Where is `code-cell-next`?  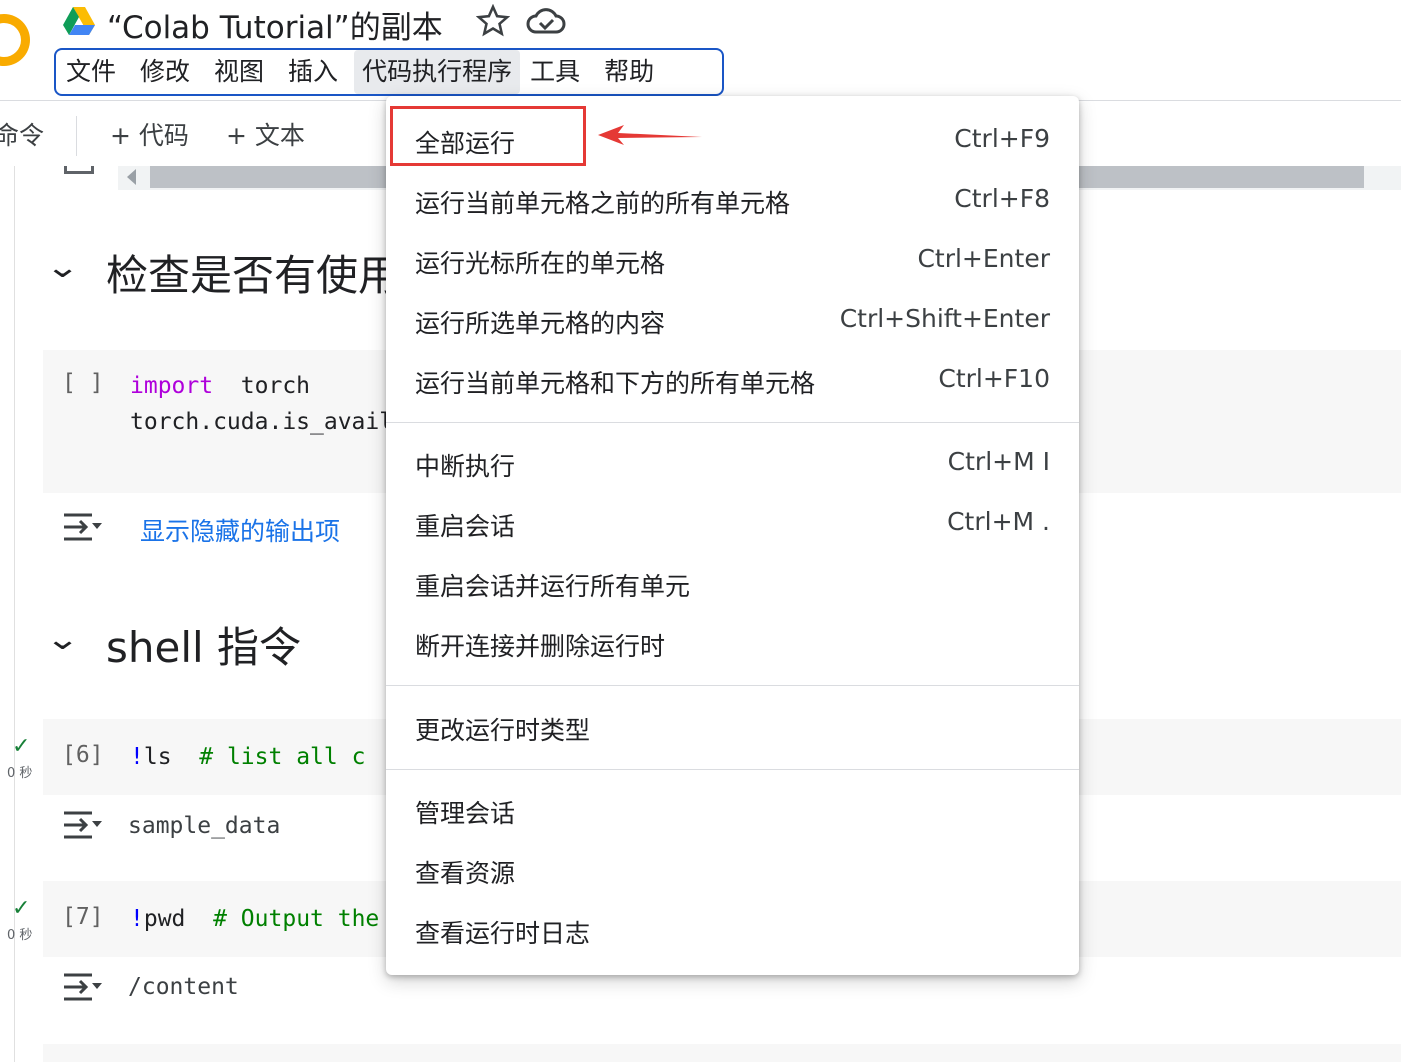
code-cell-next is located at coordinates (722, 1053).